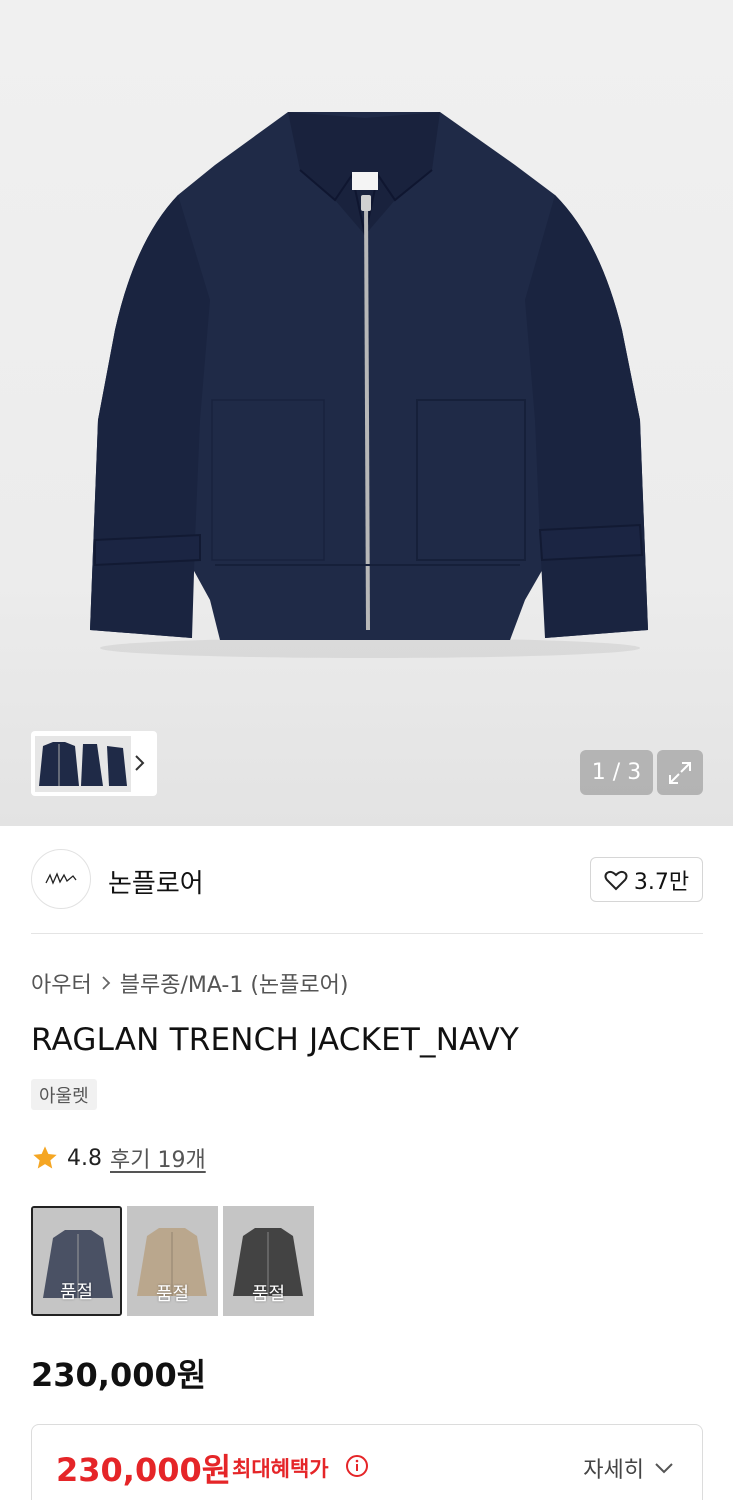 The height and width of the screenshot is (1500, 733). I want to click on thumbnail-strip, so click(94, 763).